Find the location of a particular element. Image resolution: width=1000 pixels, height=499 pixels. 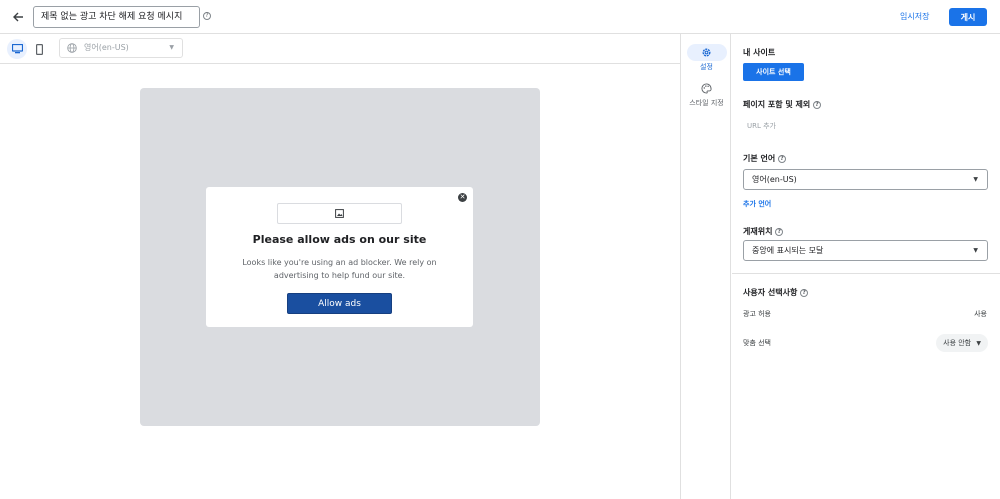

palette-icon is located at coordinates (706, 88).